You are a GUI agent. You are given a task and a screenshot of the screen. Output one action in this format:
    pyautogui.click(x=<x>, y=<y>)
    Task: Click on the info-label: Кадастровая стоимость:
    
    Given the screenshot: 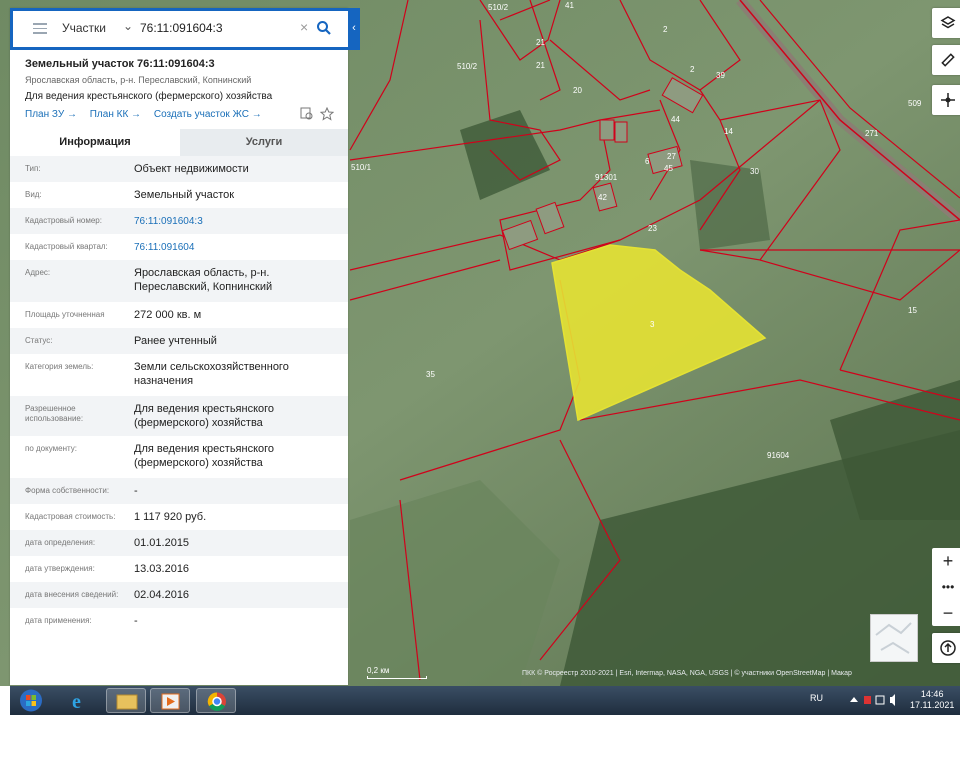 What is the action you would take?
    pyautogui.click(x=70, y=516)
    